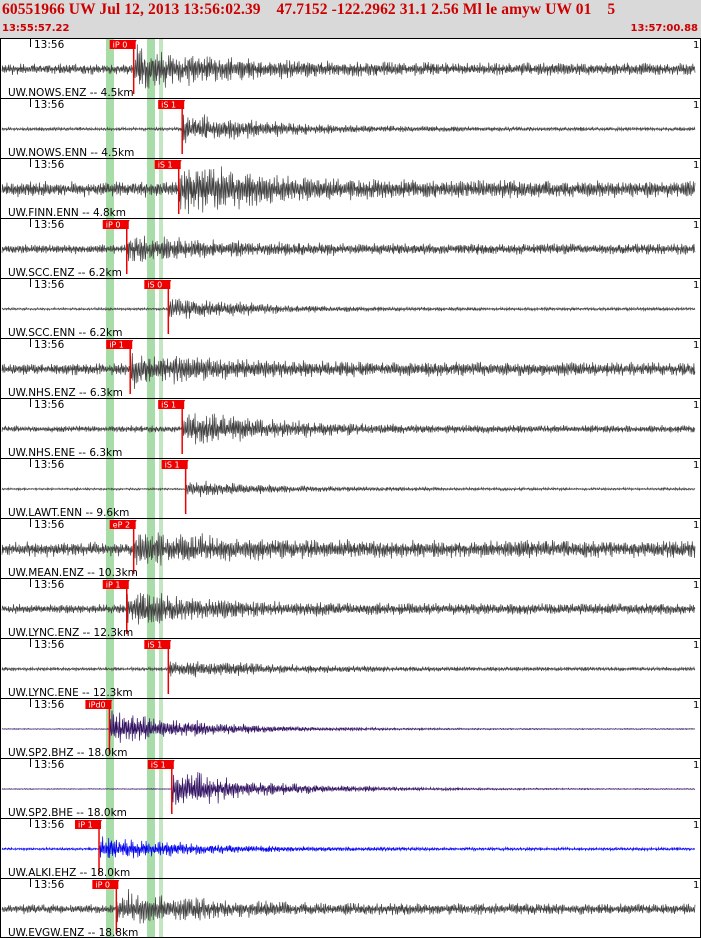  Describe the element at coordinates (71, 153) in the screenshot. I see `station-label: UW.NOWS.ENN -- 4.5km` at that location.